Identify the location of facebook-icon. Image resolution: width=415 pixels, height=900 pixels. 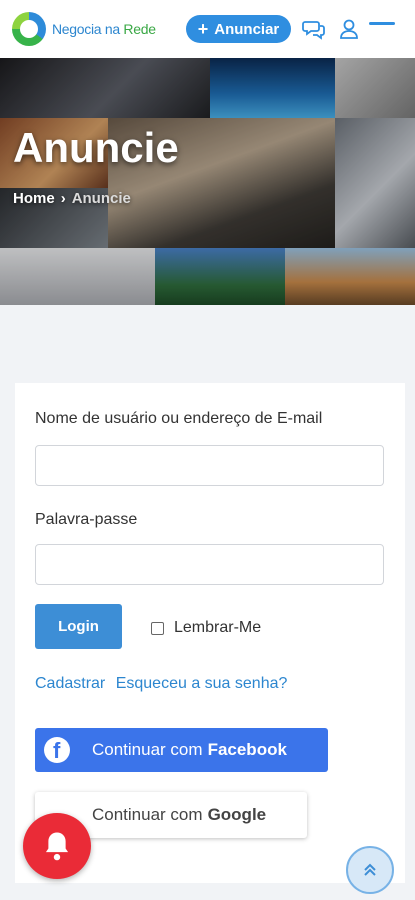
(57, 750).